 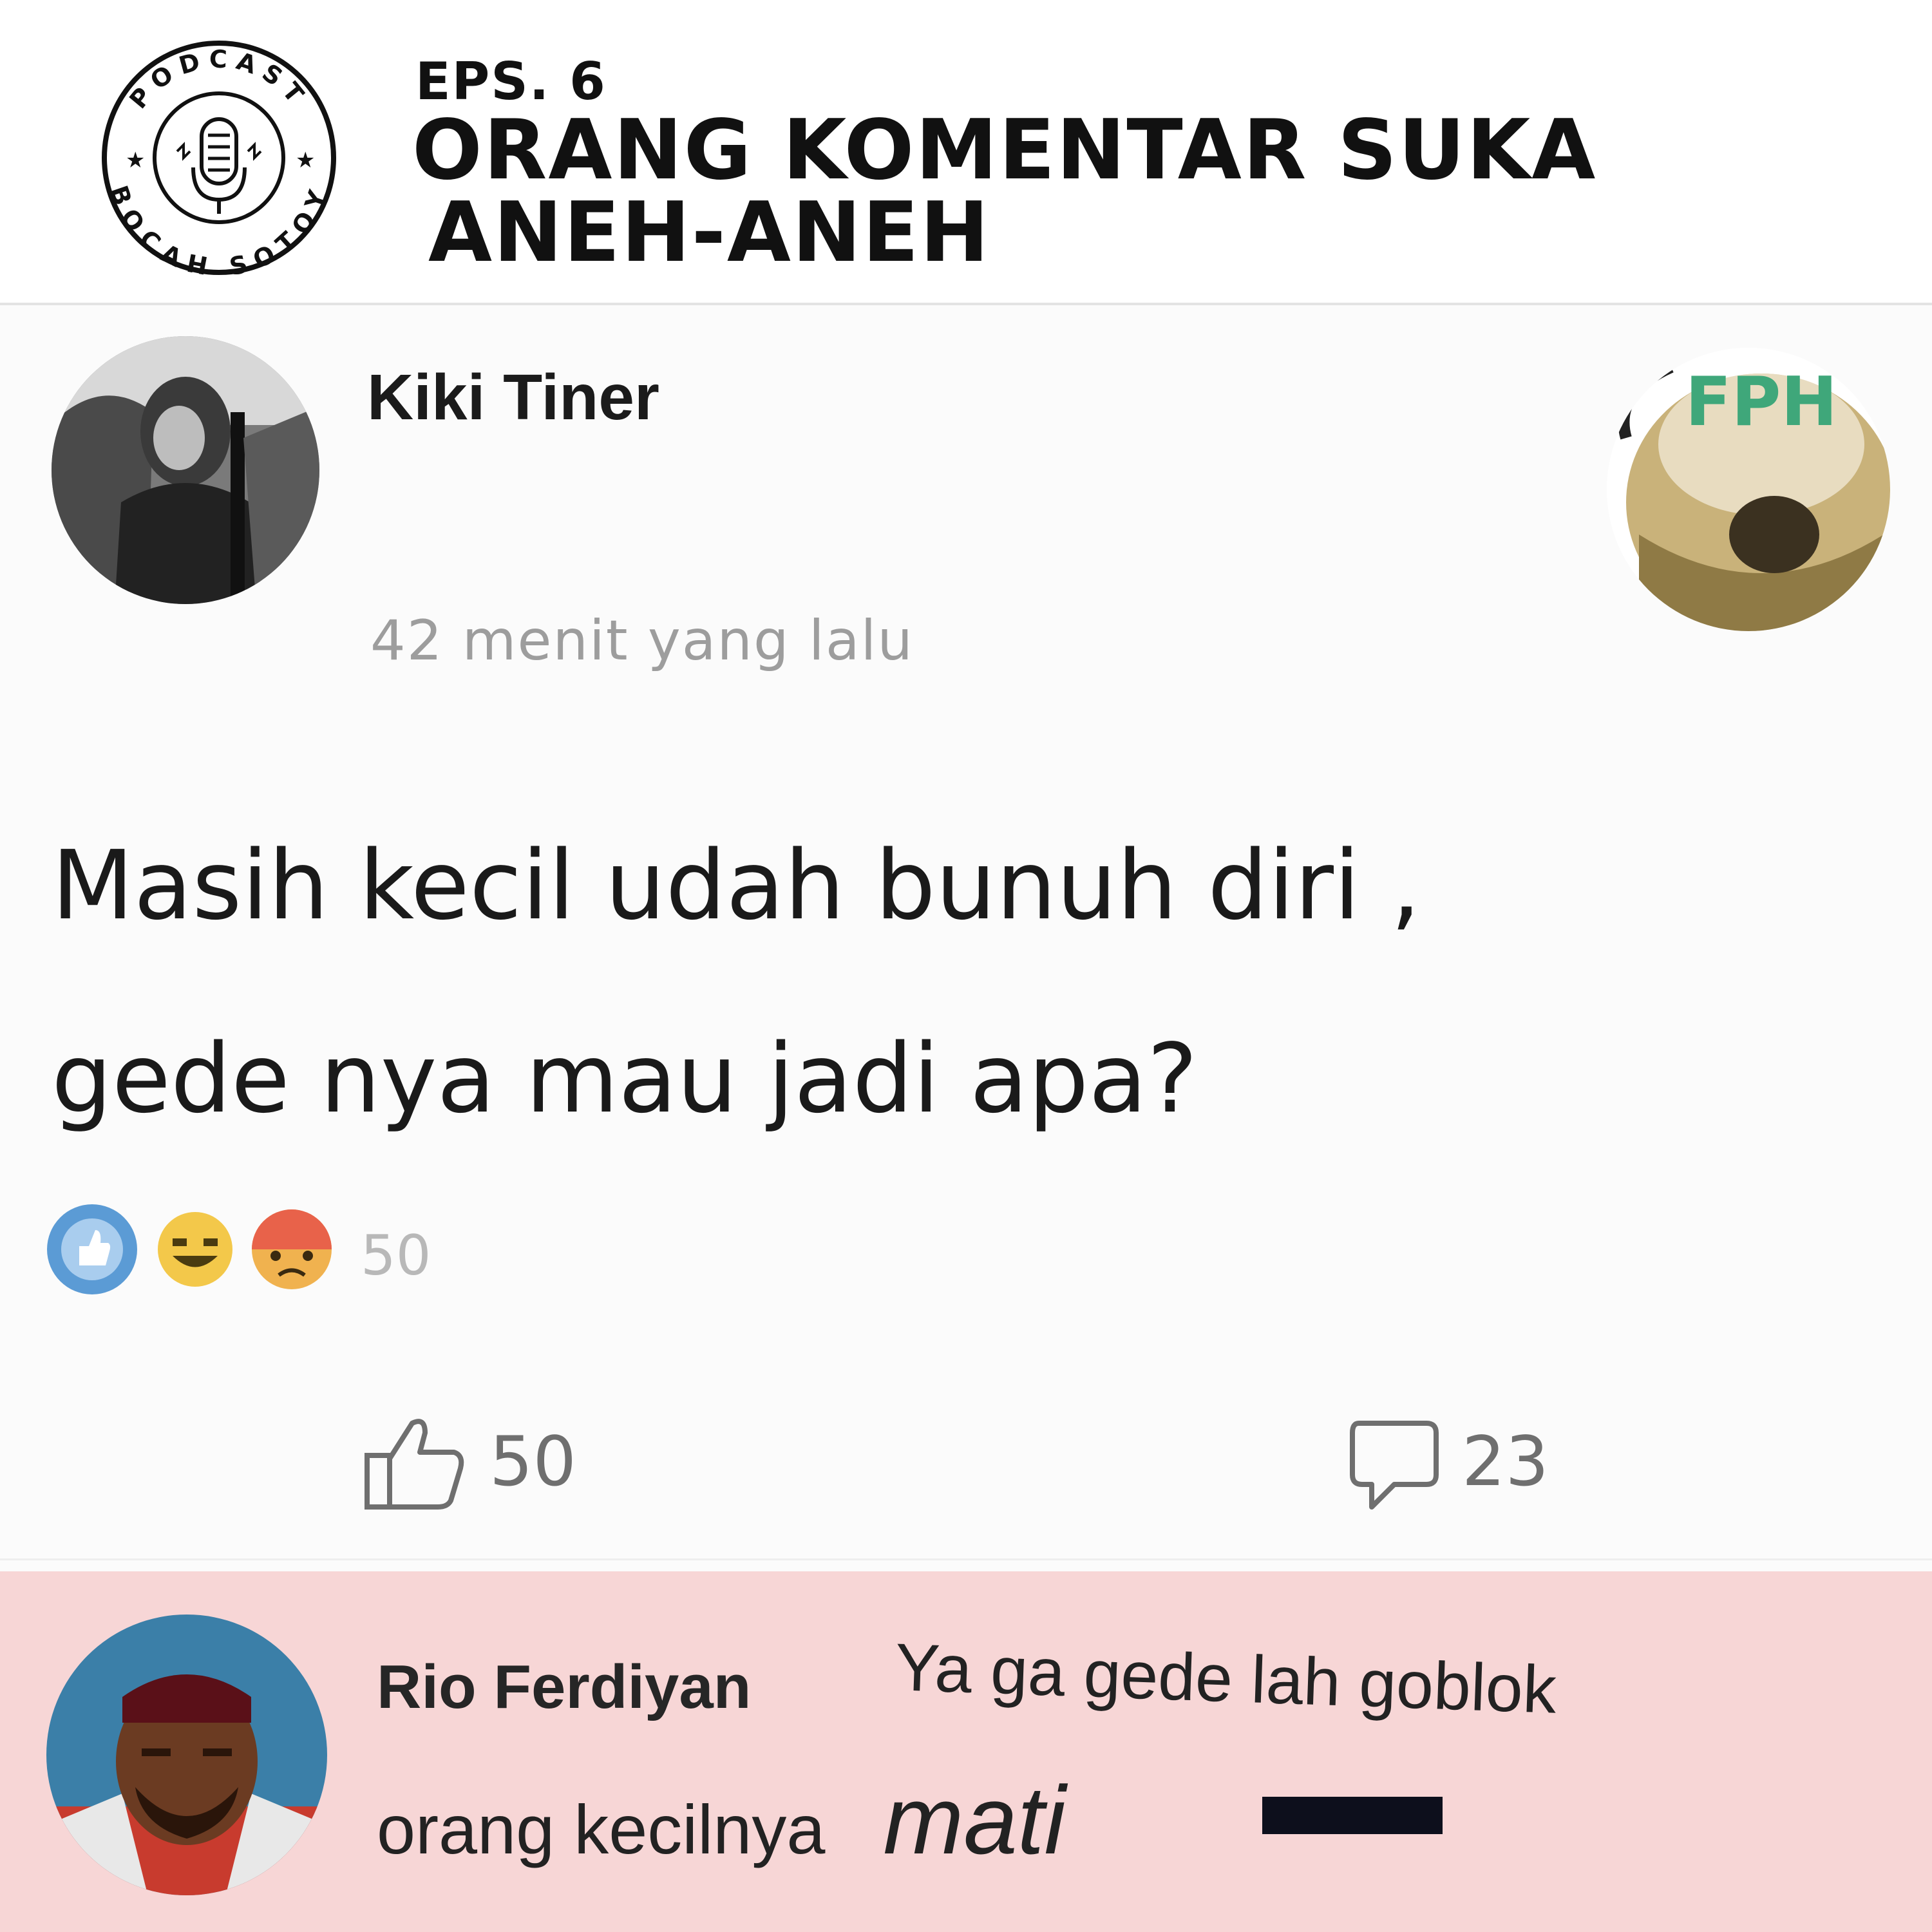 I want to click on comment-count: 23, so click(x=1506, y=1461).